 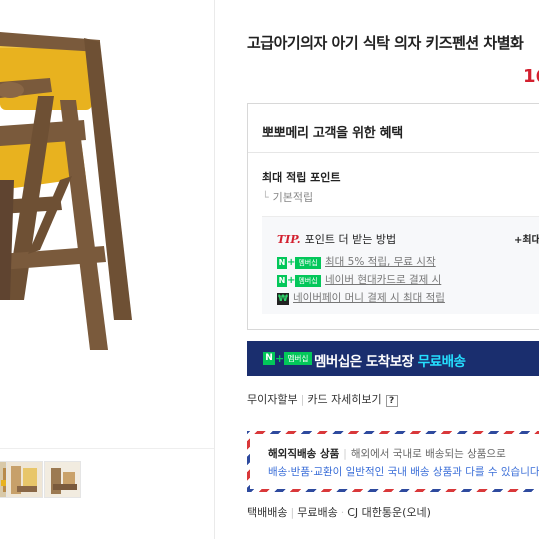 I want to click on membership-banner: N + 멤버십 멤버십은 도착보장 무료배송, so click(x=393, y=358).